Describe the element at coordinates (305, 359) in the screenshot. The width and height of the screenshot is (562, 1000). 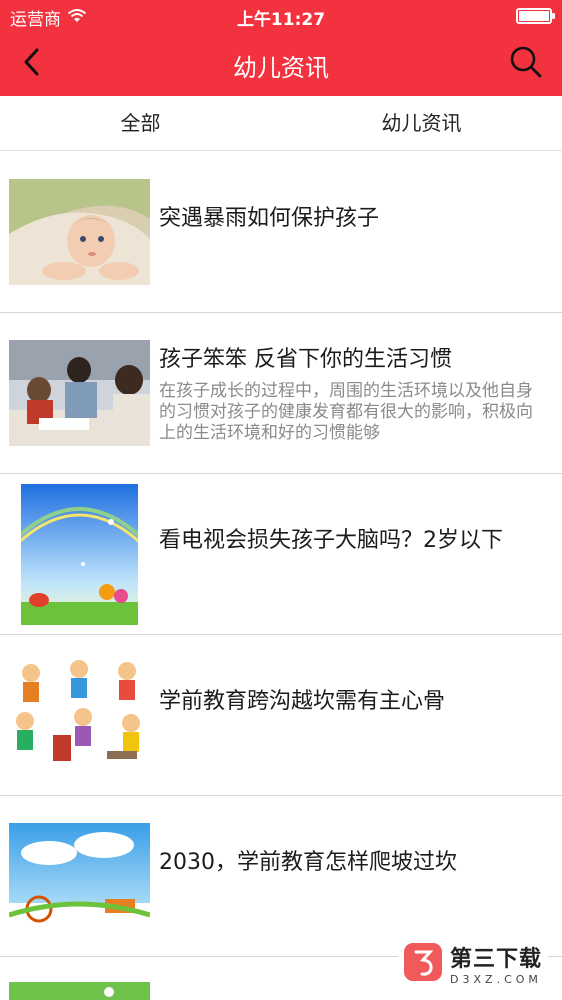
I see `article-title: 孩子笨笨 反省下你的生活习惯` at that location.